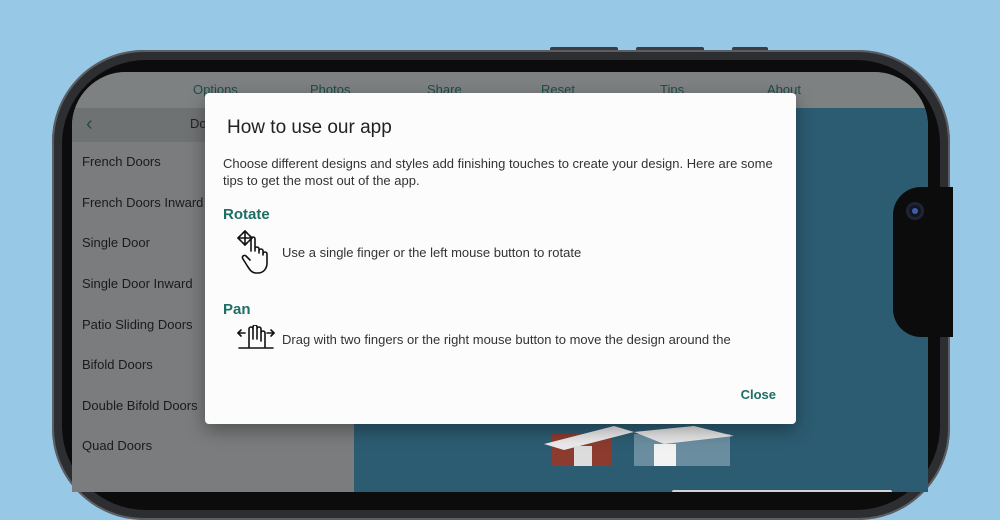 The image size is (1000, 520). Describe the element at coordinates (117, 364) in the screenshot. I see `sidebar-item-bifold-doors: Bifold Doors` at that location.